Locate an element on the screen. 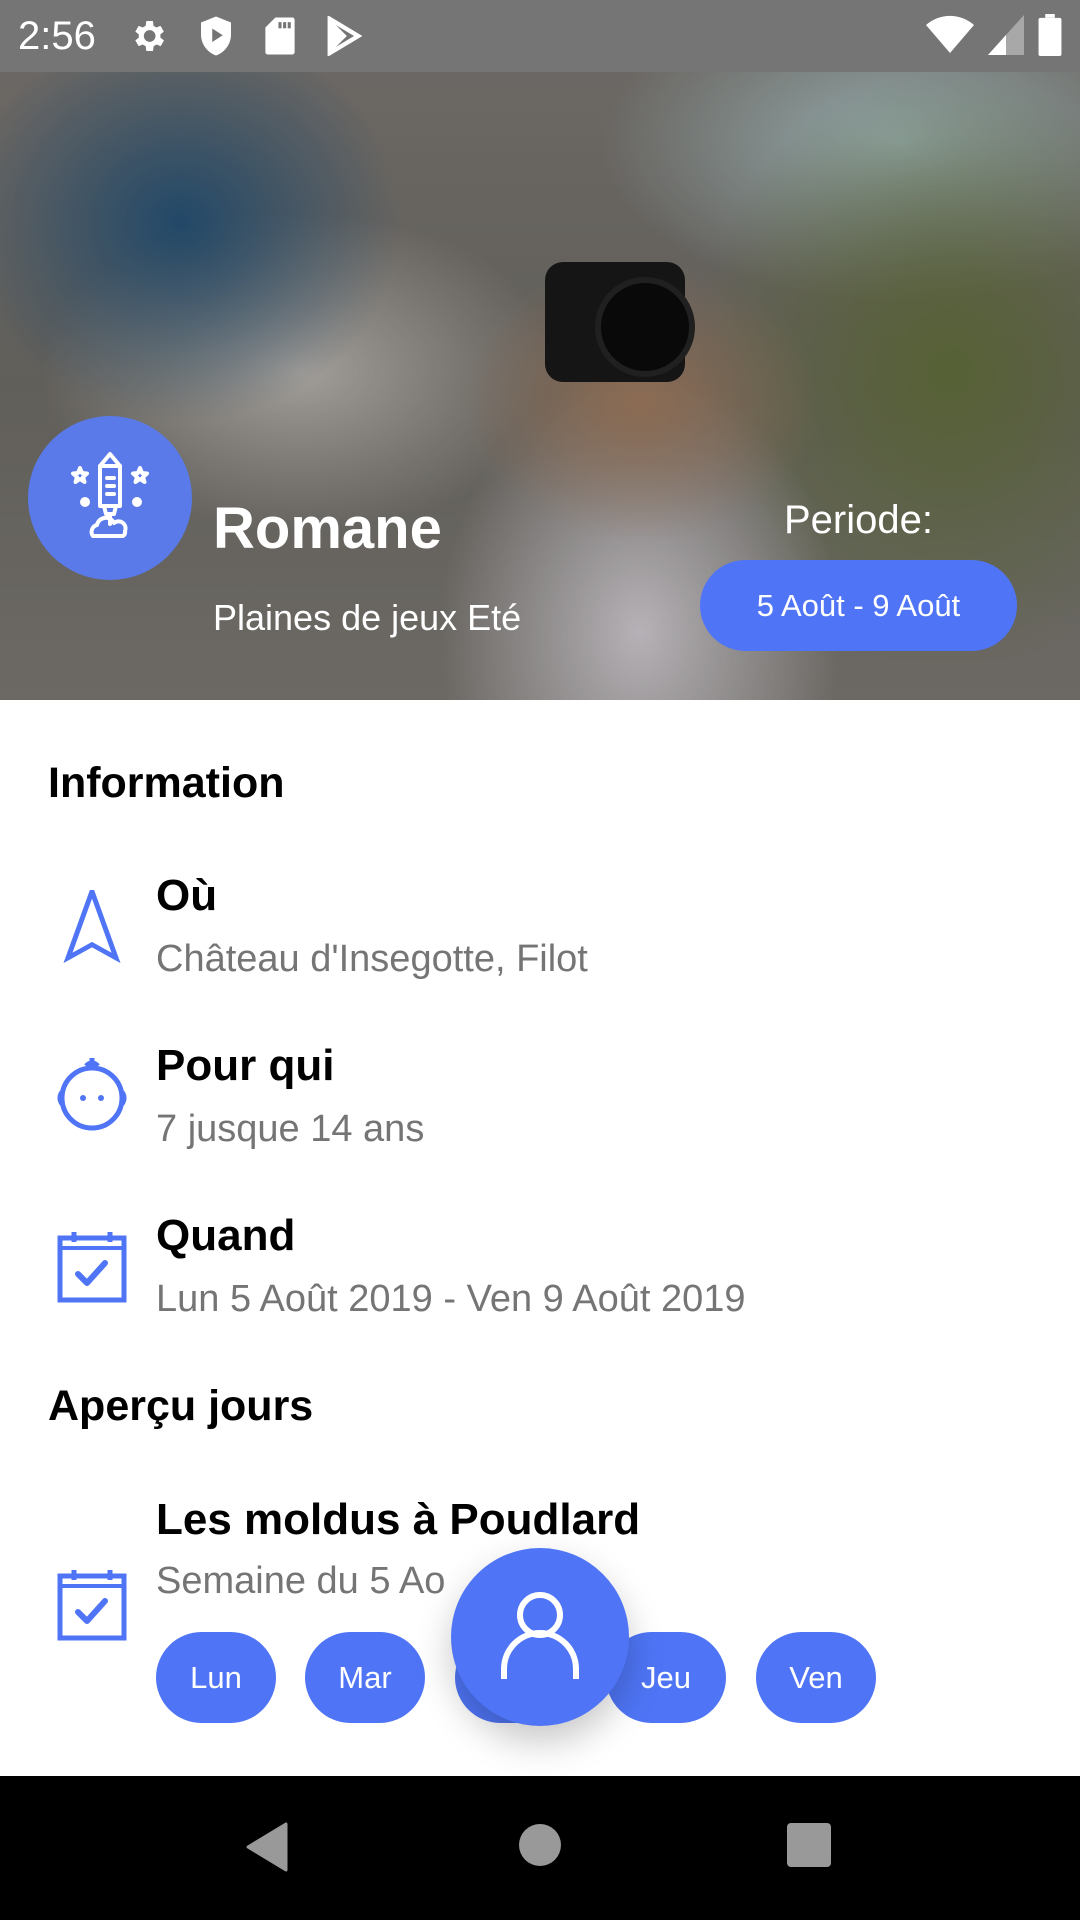 The image size is (1080, 1920). period-button: 5 Août - 9 Août is located at coordinates (858, 605).